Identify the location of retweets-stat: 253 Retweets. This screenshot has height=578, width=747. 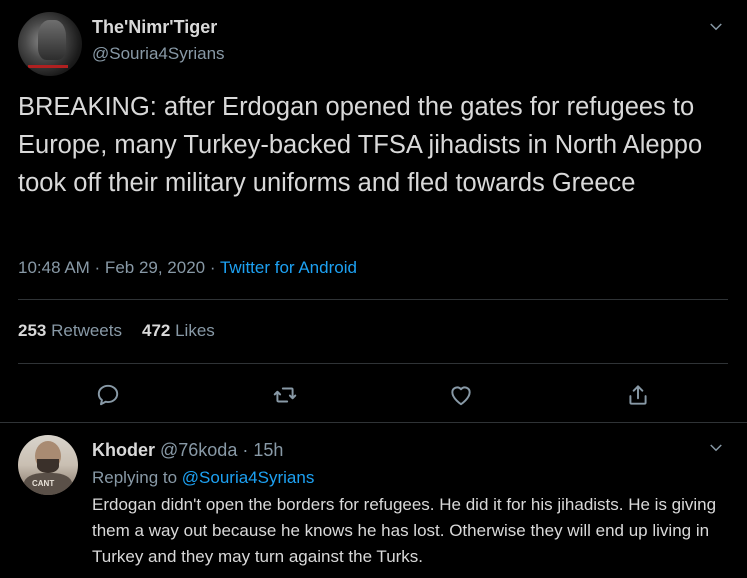
(70, 330).